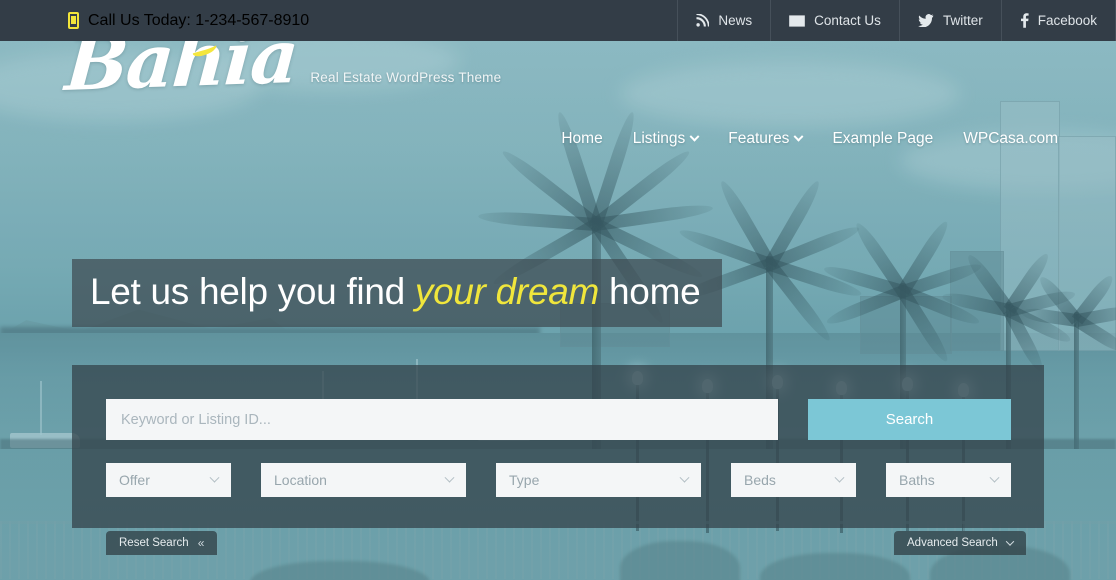 The height and width of the screenshot is (580, 1116). Describe the element at coordinates (73, 20) in the screenshot. I see `phone-icon` at that location.